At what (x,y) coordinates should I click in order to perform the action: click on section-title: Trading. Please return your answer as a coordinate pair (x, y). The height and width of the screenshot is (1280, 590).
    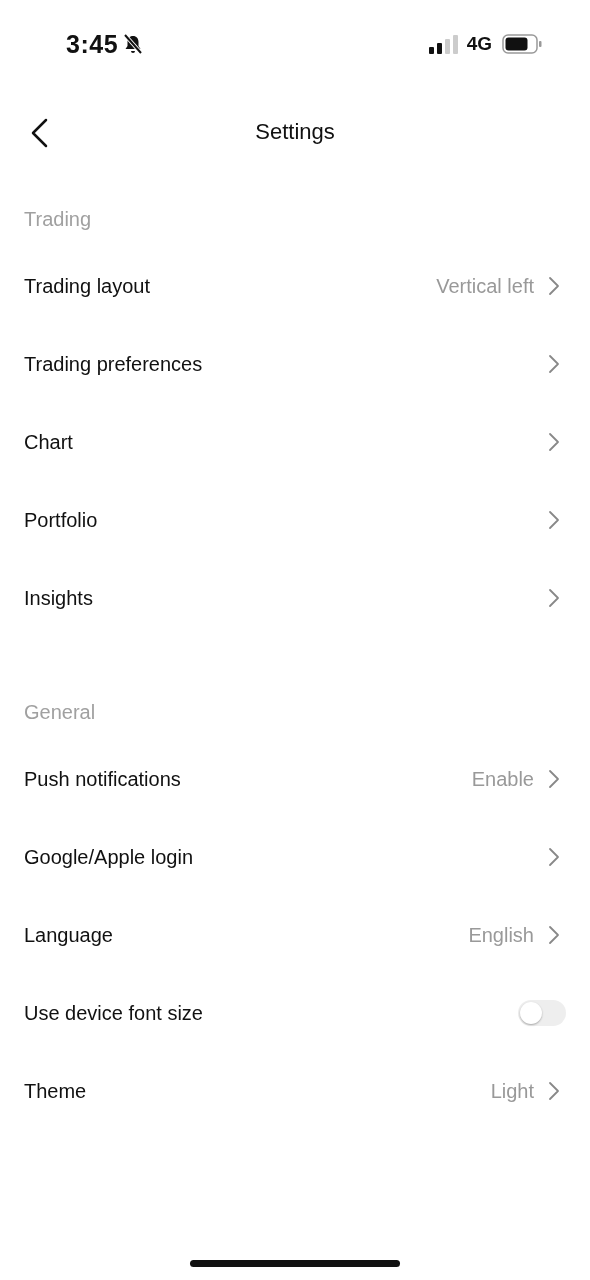
    Looking at the image, I should click on (58, 219).